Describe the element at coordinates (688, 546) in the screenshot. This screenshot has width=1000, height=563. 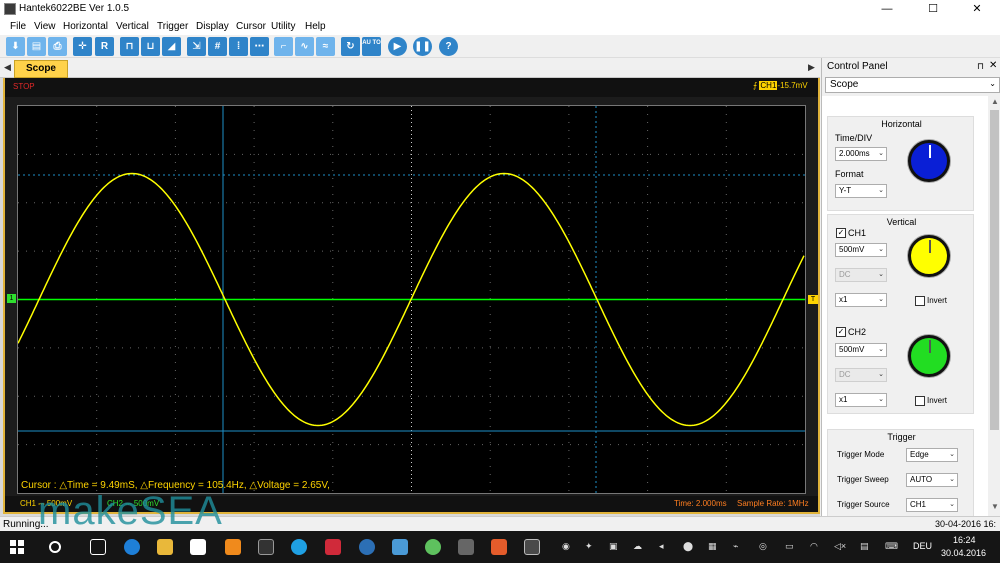
I see `tray-location-icon: ⬤` at that location.